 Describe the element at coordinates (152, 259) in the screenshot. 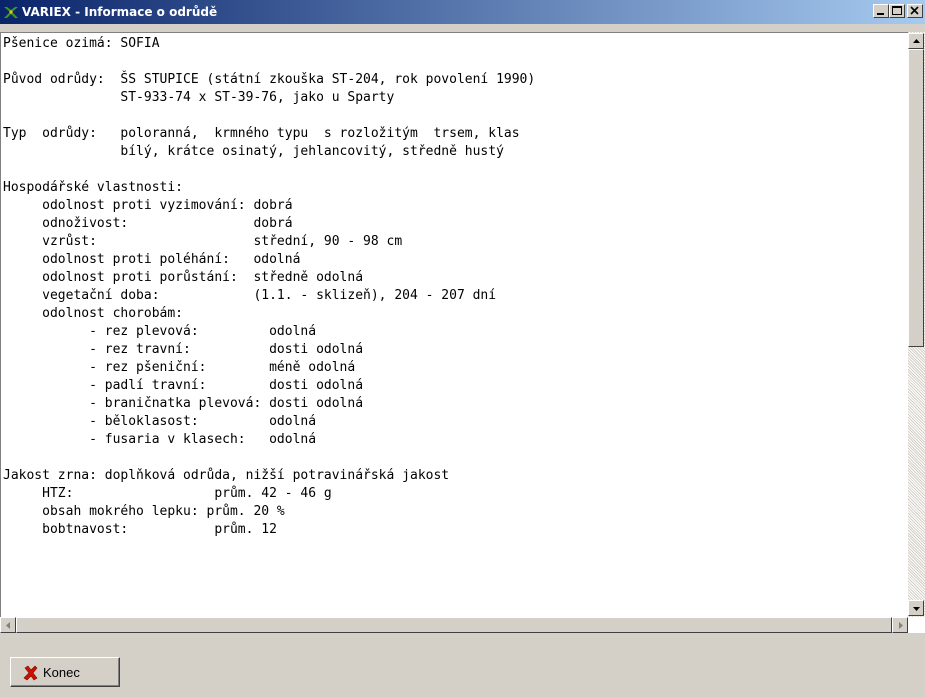

I see `info-line: odolnost proti poléhání: odolná` at that location.